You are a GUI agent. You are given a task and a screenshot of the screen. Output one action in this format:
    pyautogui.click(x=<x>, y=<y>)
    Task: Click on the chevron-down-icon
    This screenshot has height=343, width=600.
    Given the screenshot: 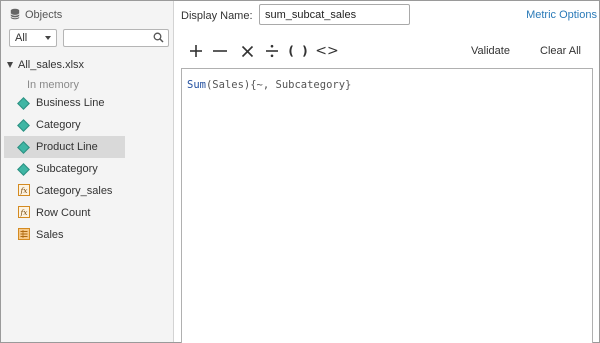 What is the action you would take?
    pyautogui.click(x=48, y=38)
    